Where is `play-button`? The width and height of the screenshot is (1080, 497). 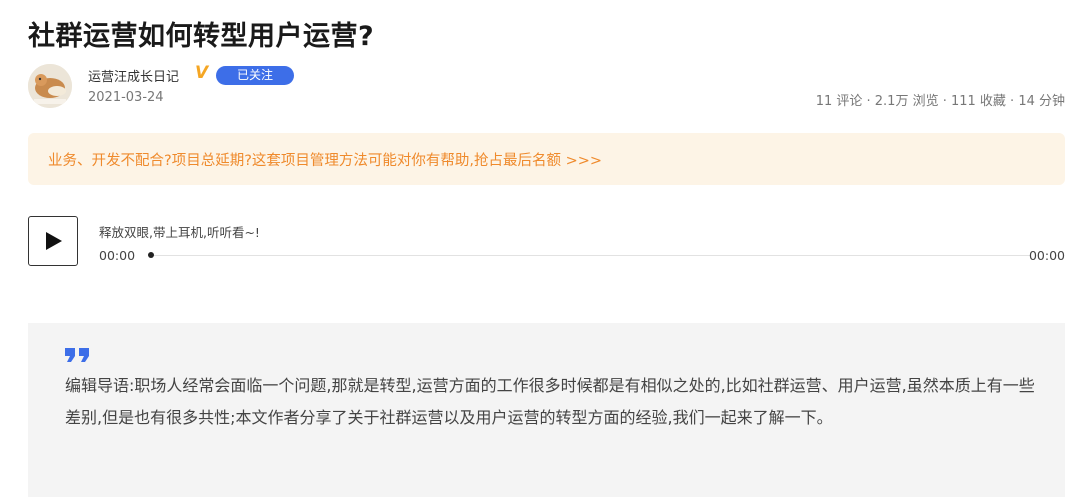
play-button is located at coordinates (53, 241).